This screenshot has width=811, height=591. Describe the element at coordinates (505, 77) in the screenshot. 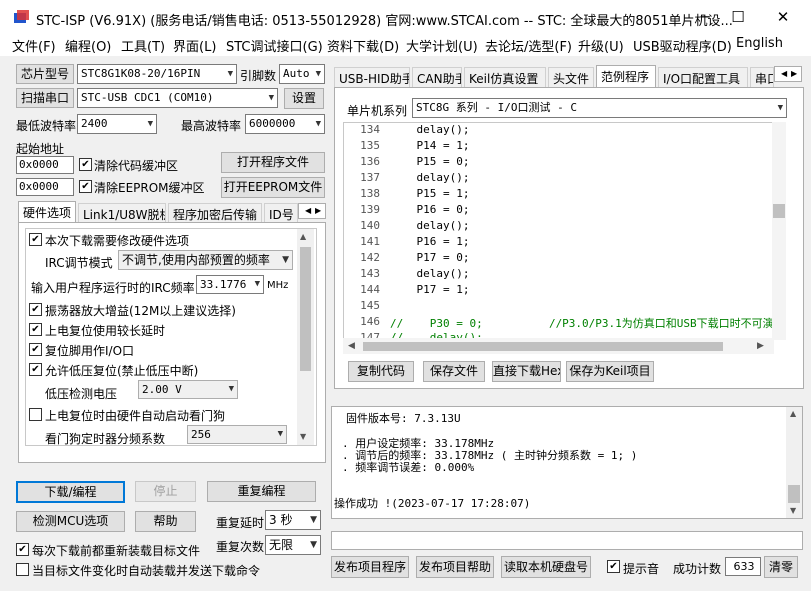

I see `tab-keil-debug: Keil仿真设置` at that location.